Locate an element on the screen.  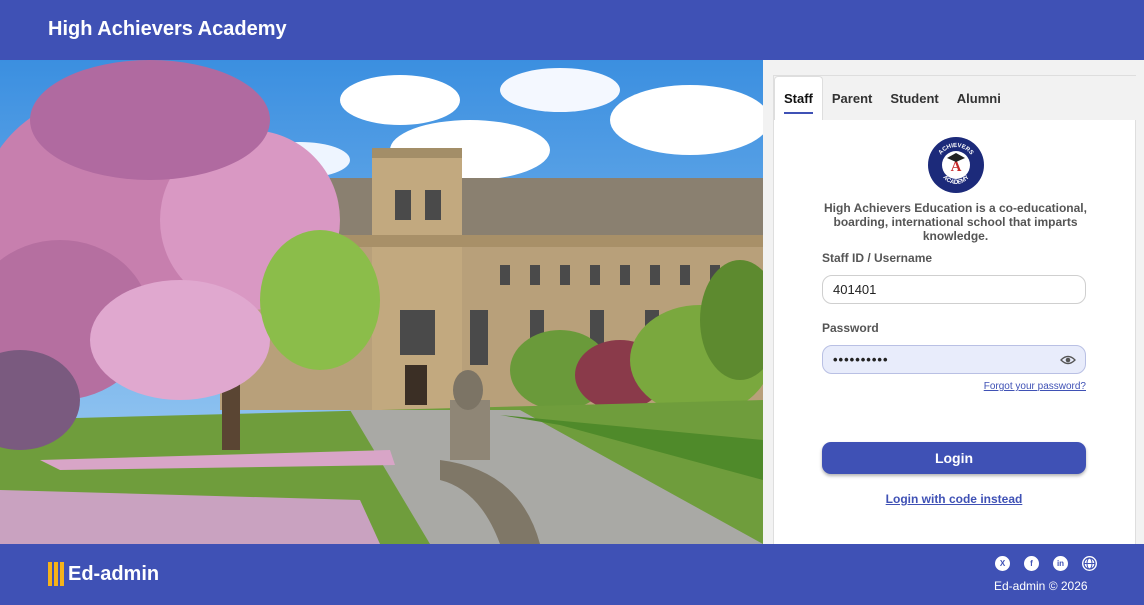
password-field: •••••••••• is located at coordinates (954, 359).